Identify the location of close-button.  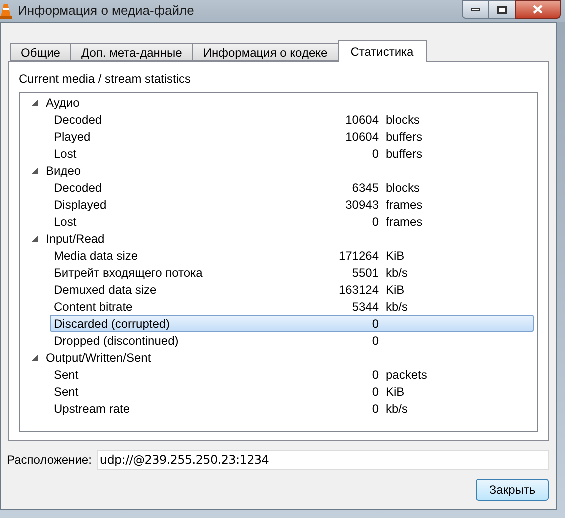
(538, 9).